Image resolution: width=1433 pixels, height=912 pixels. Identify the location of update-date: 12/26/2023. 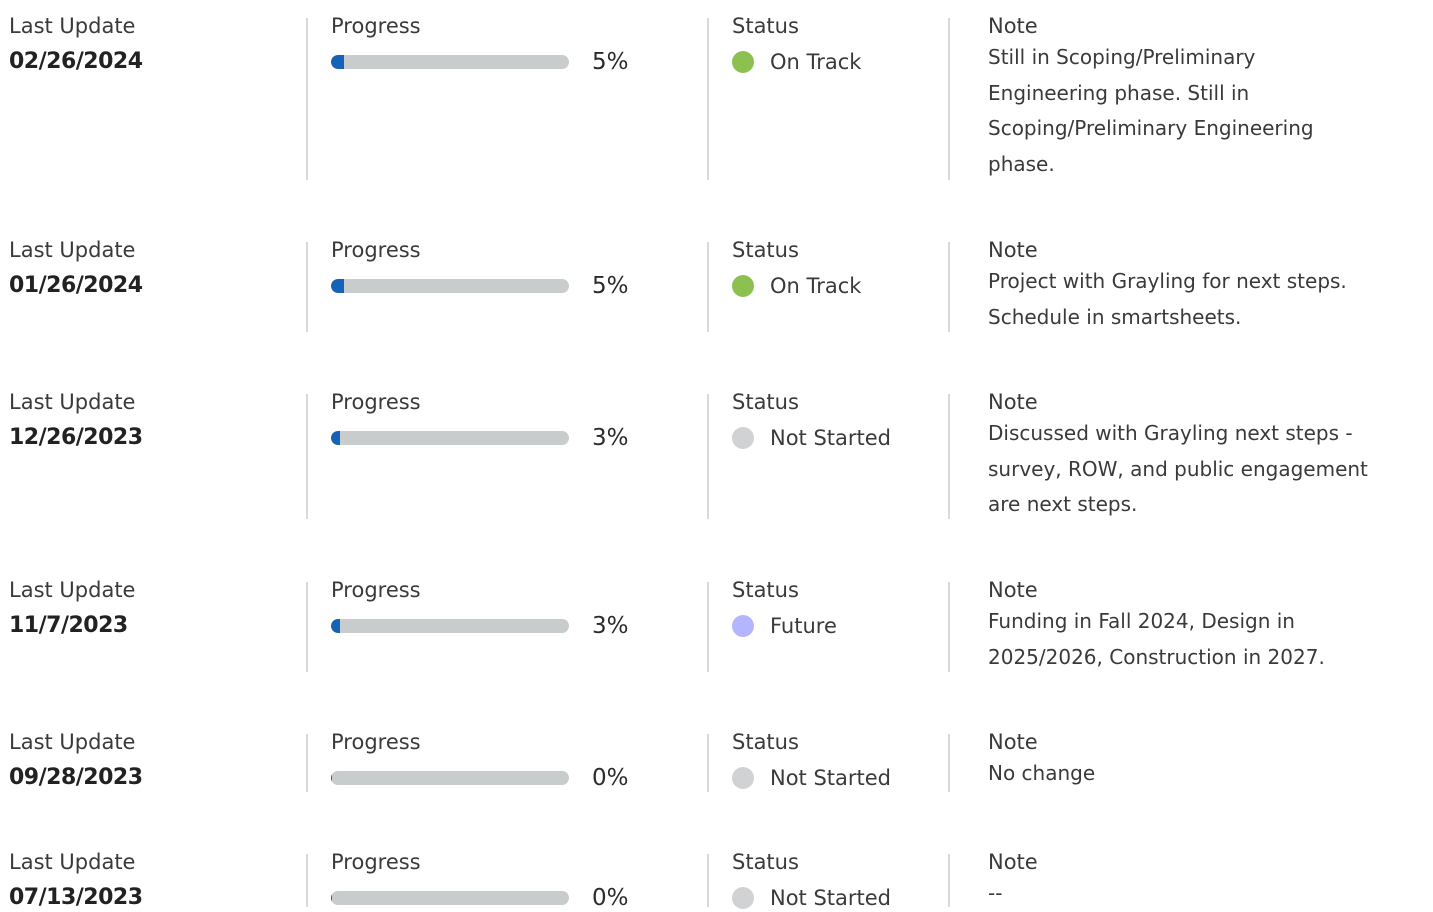
(76, 437).